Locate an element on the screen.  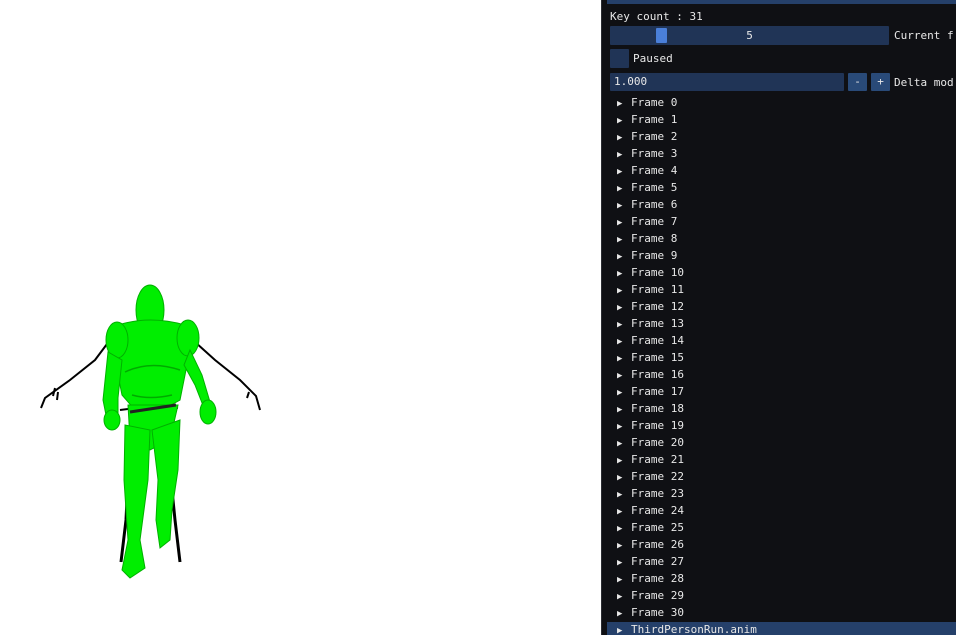
decrement-button: - is located at coordinates (857, 82).